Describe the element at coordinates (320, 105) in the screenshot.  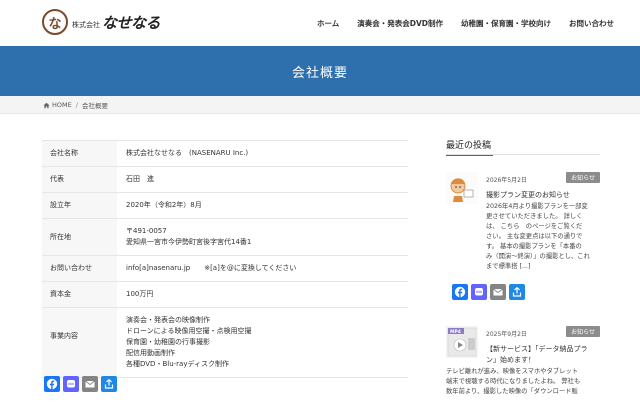
I see `breadcrumb-bar: HOME / 会社概要` at that location.